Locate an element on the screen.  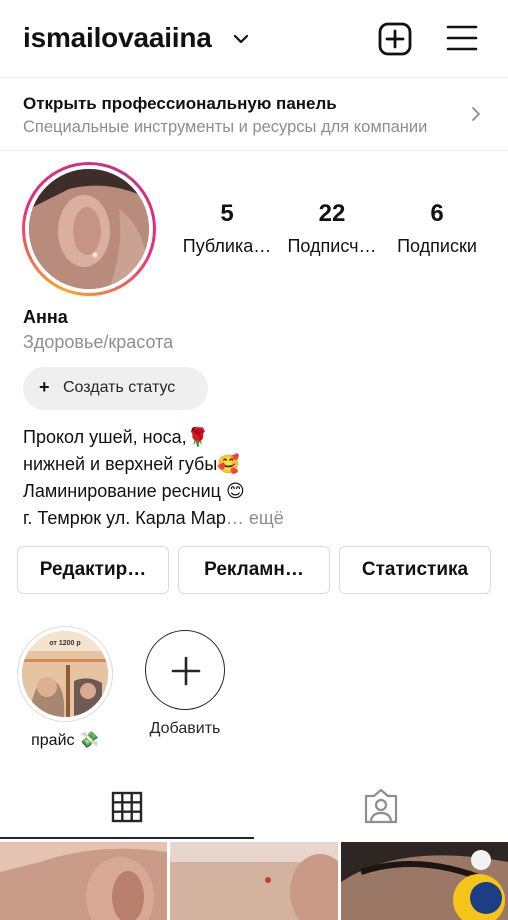
profile-name: Анна is located at coordinates (45, 317).